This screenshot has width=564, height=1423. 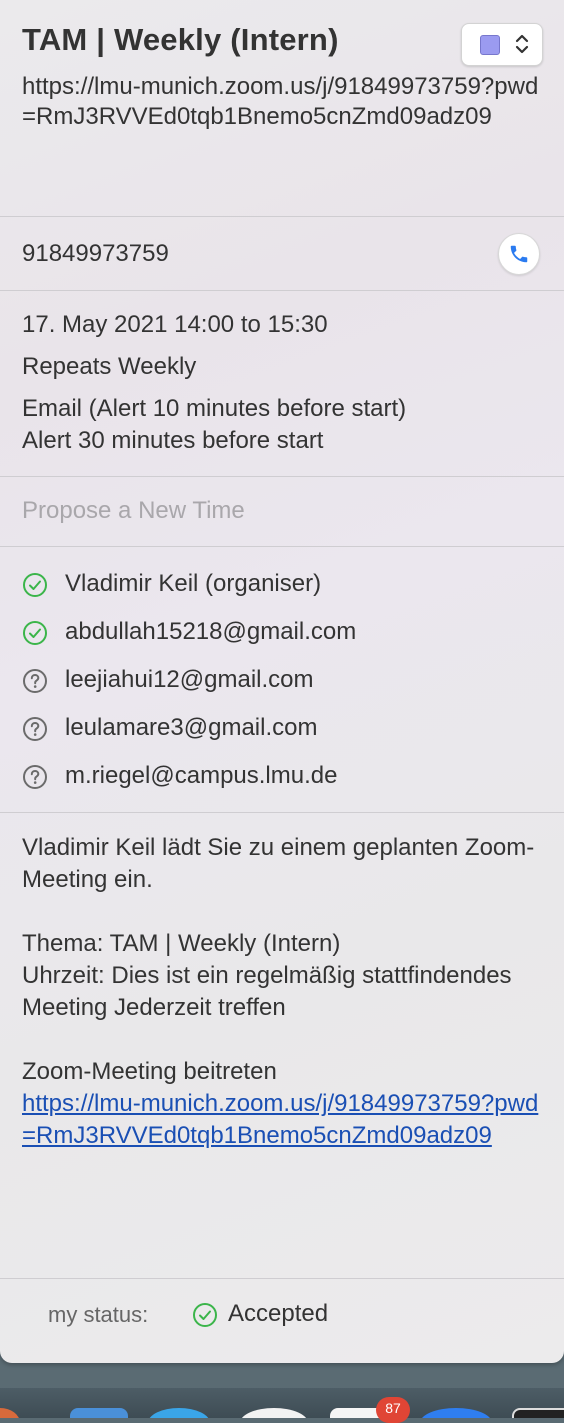 I want to click on attendee-row: m.riegel@campus.lmu.de, so click(x=282, y=777).